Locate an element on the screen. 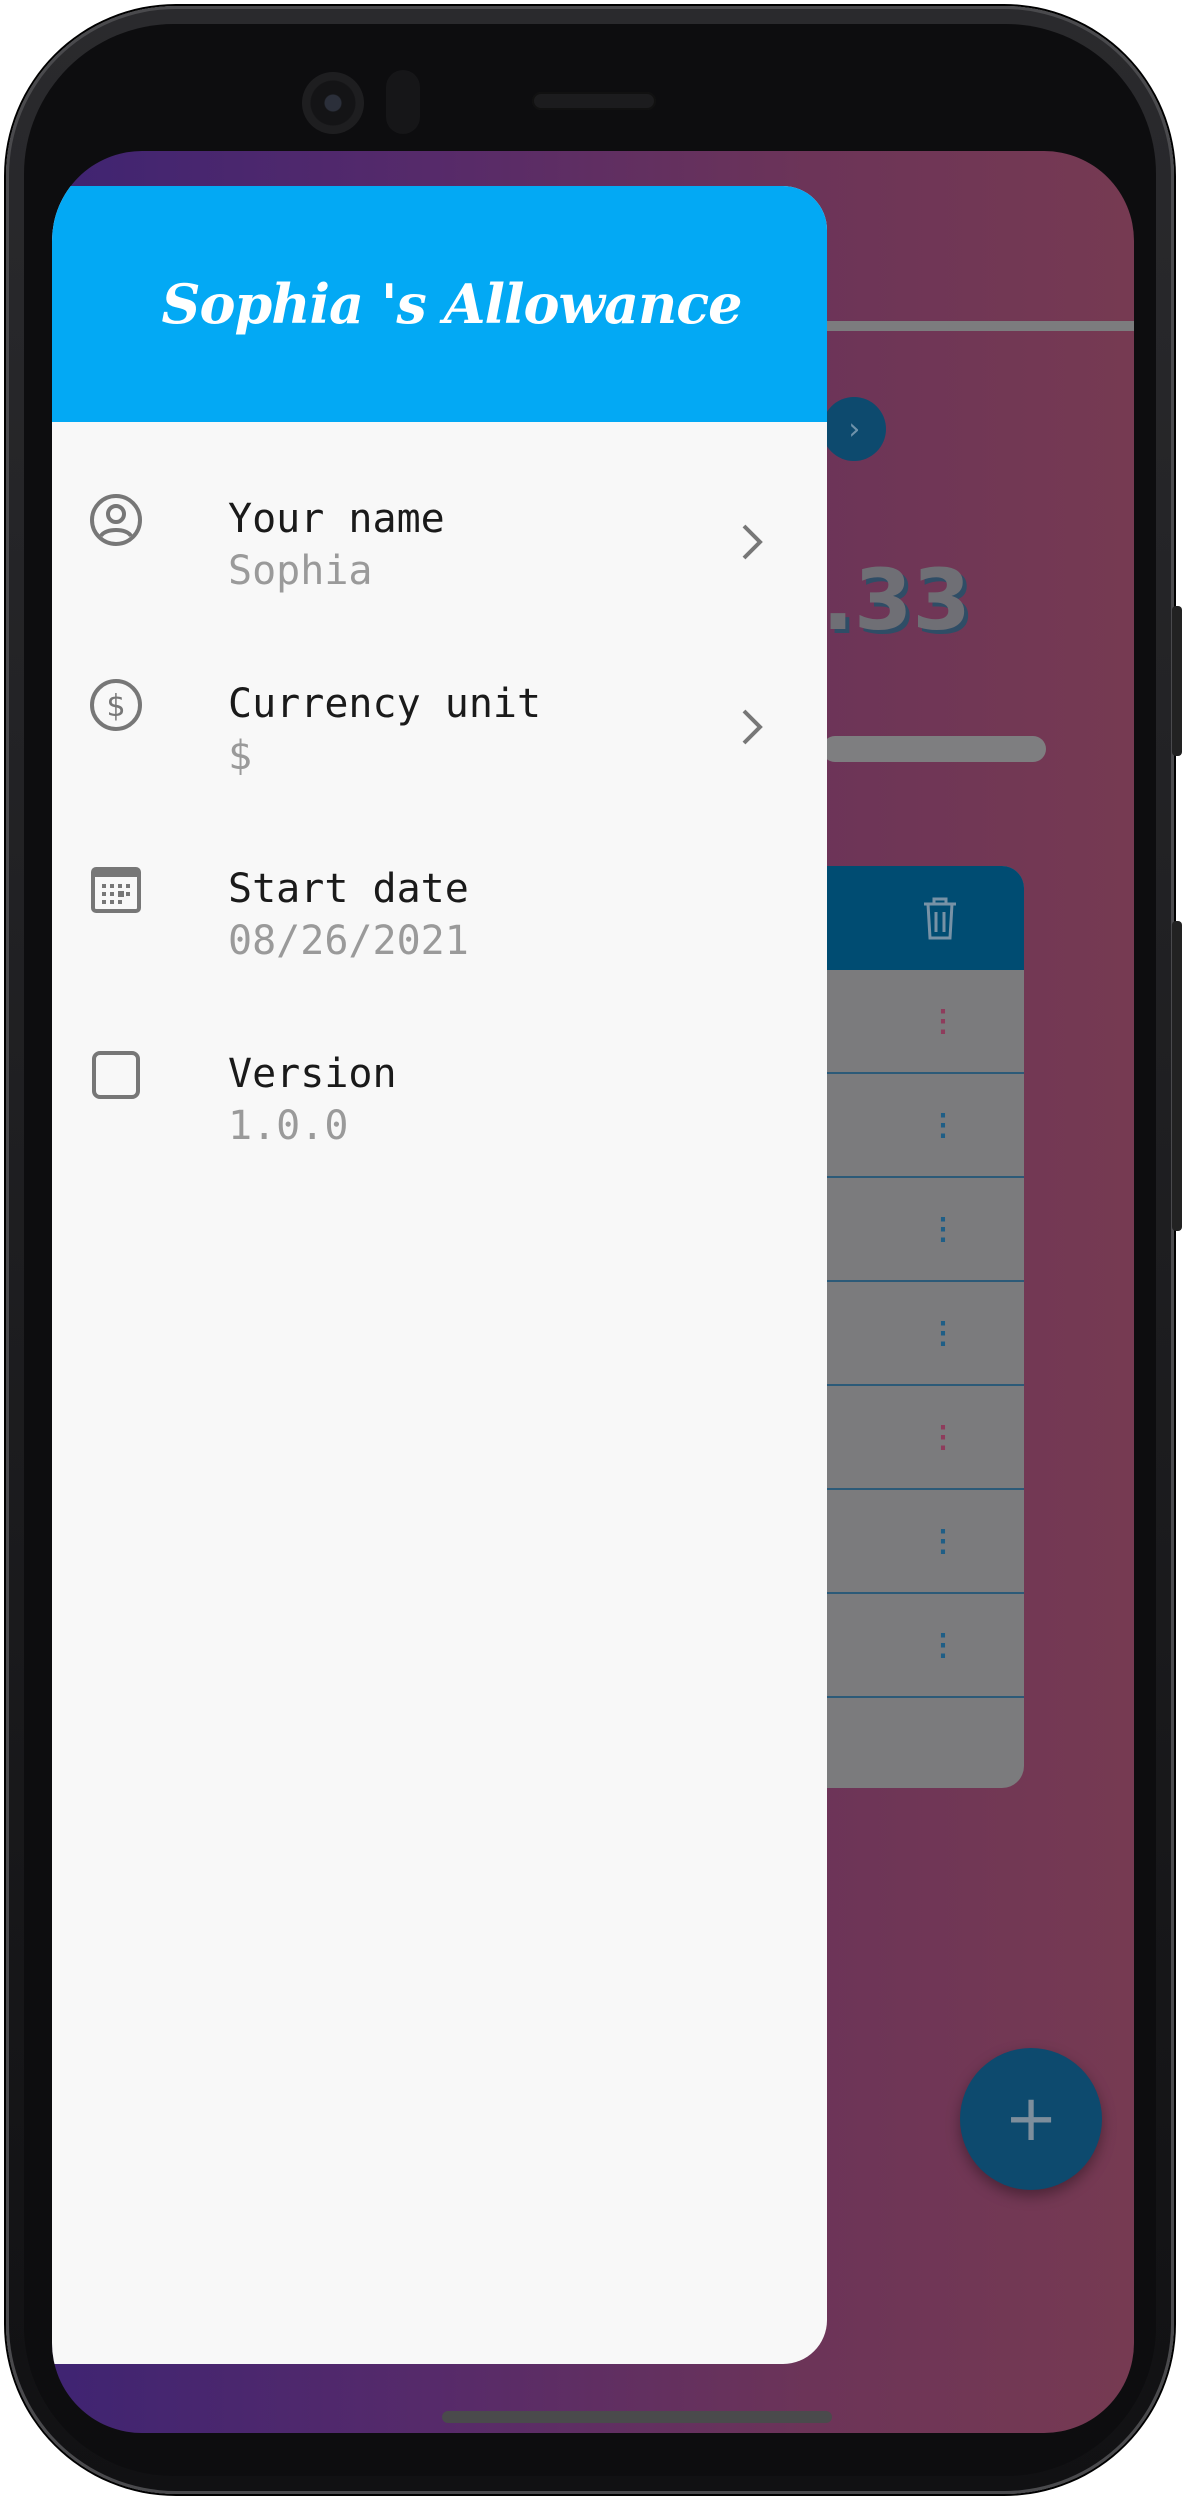  menu-item-currency-unit: $ Currency unit $ is located at coordinates (439, 732).